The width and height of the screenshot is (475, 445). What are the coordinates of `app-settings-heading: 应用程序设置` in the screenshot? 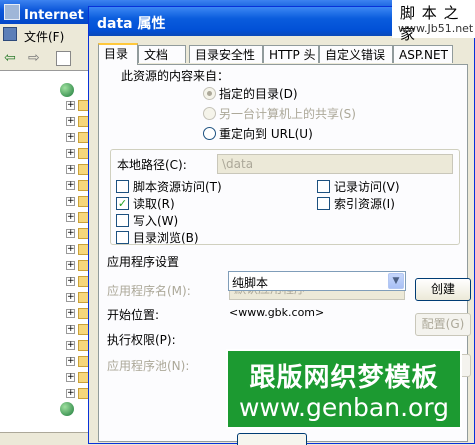 It's located at (143, 262).